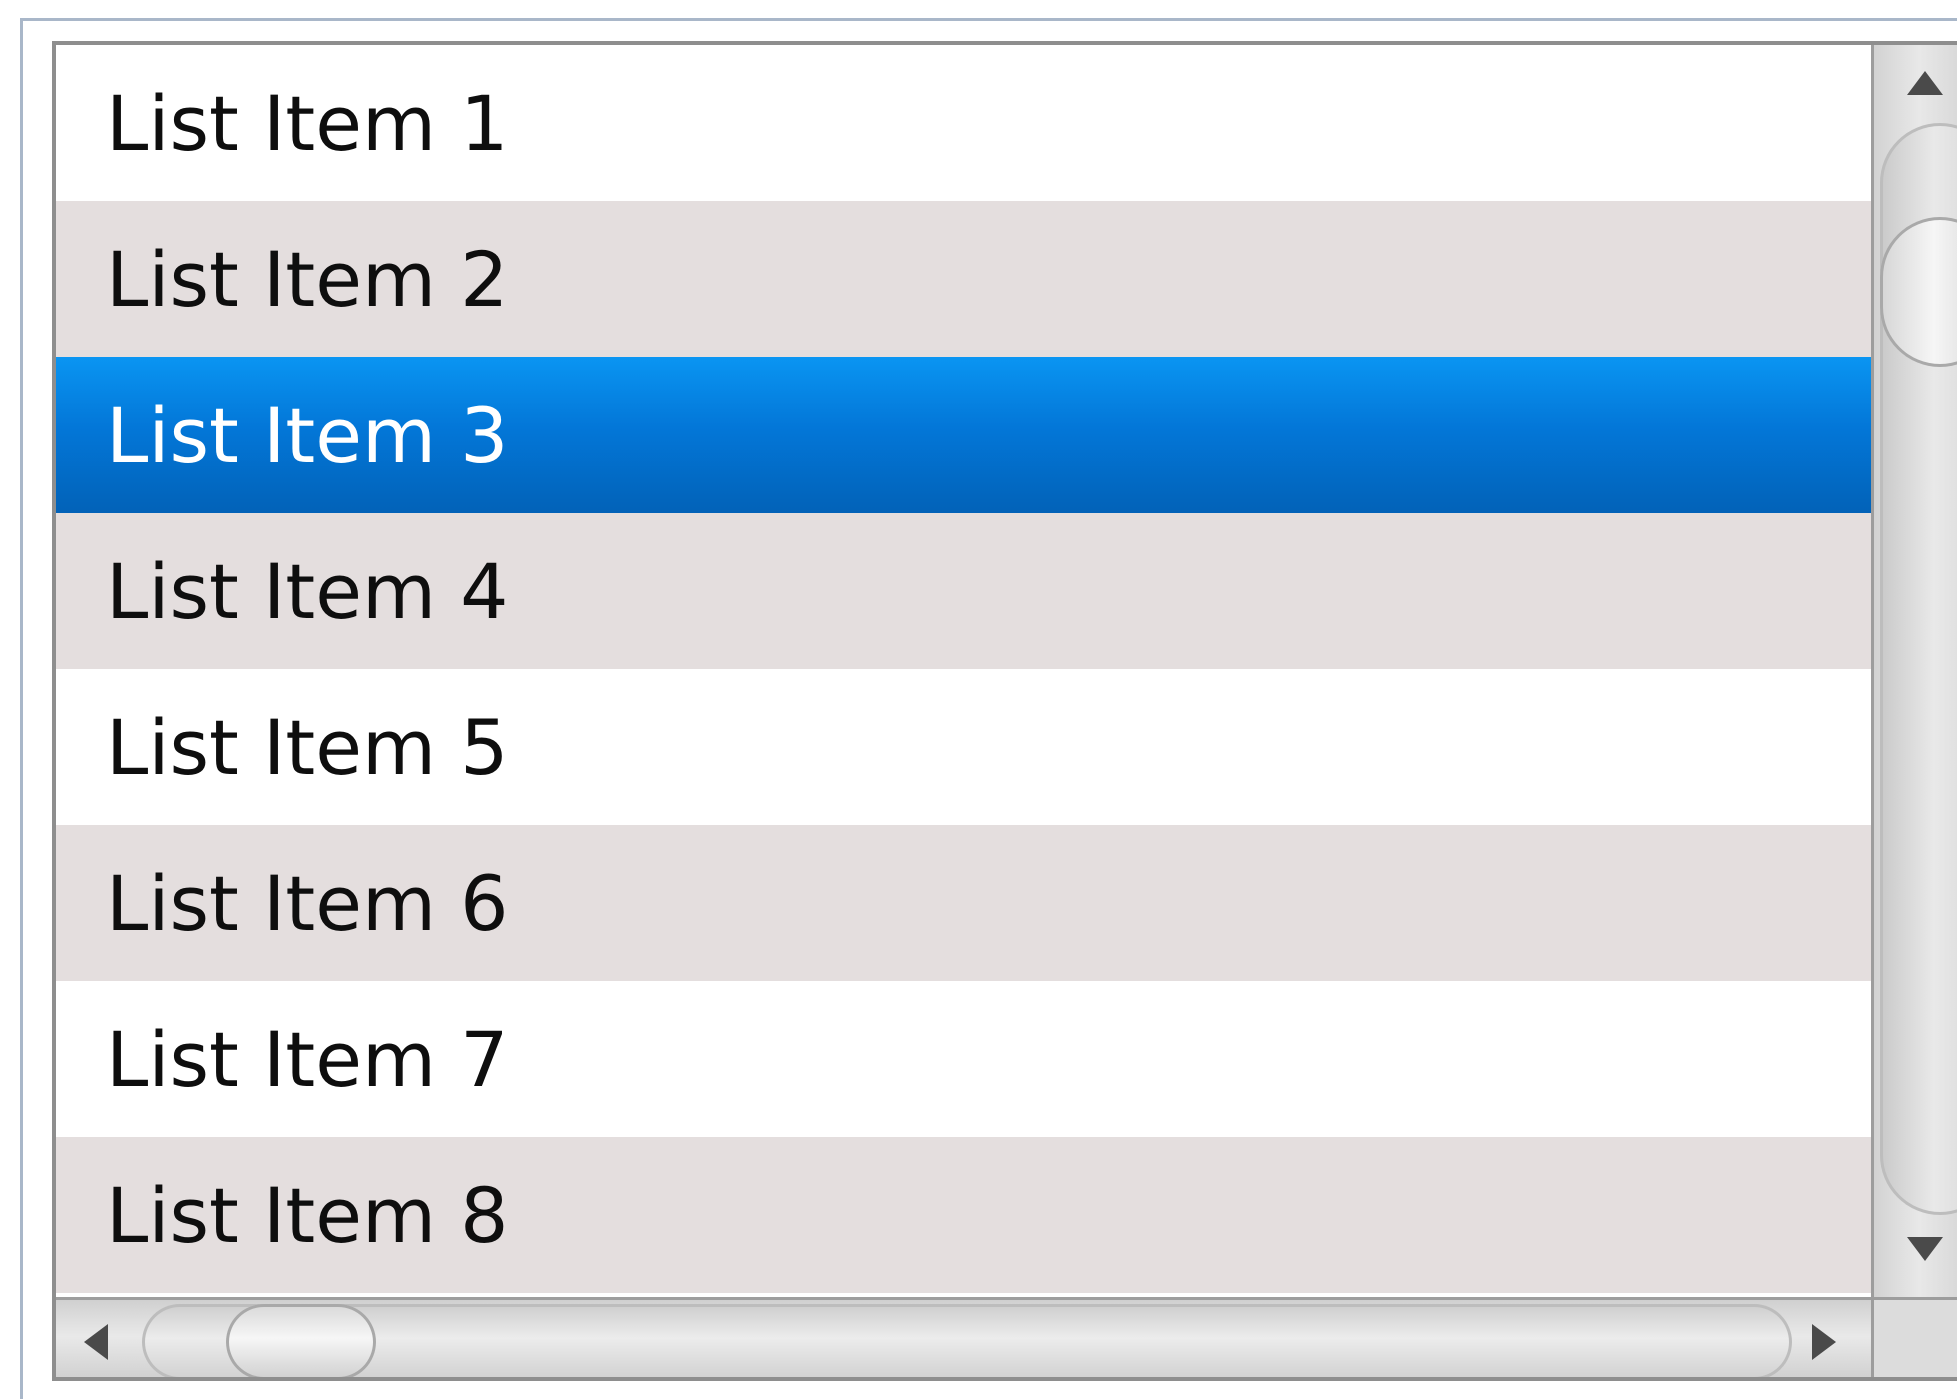 This screenshot has height=1399, width=1957. I want to click on arrow-right-icon, so click(1824, 1342).